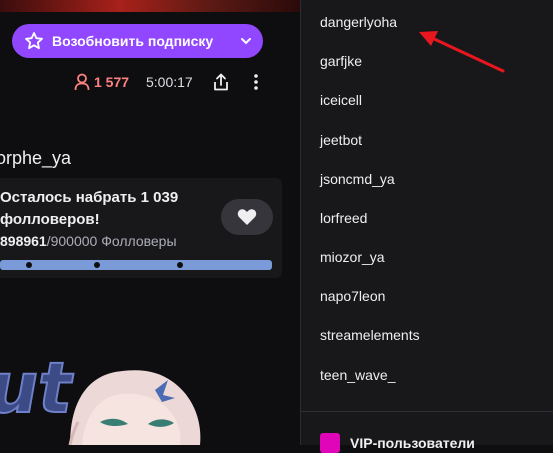 The image size is (553, 453). Describe the element at coordinates (136, 265) in the screenshot. I see `goal-progress-bar` at that location.